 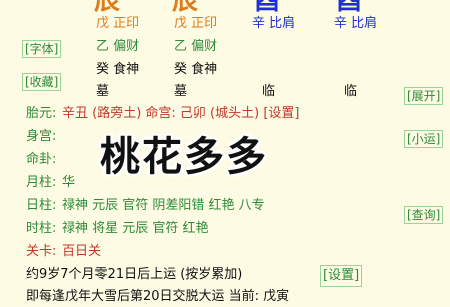 What do you see at coordinates (163, 205) in the screenshot?
I see `row-value-day-pillar: 禄神 元辰 官符 阴差阳错 红艳 八专` at bounding box center [163, 205].